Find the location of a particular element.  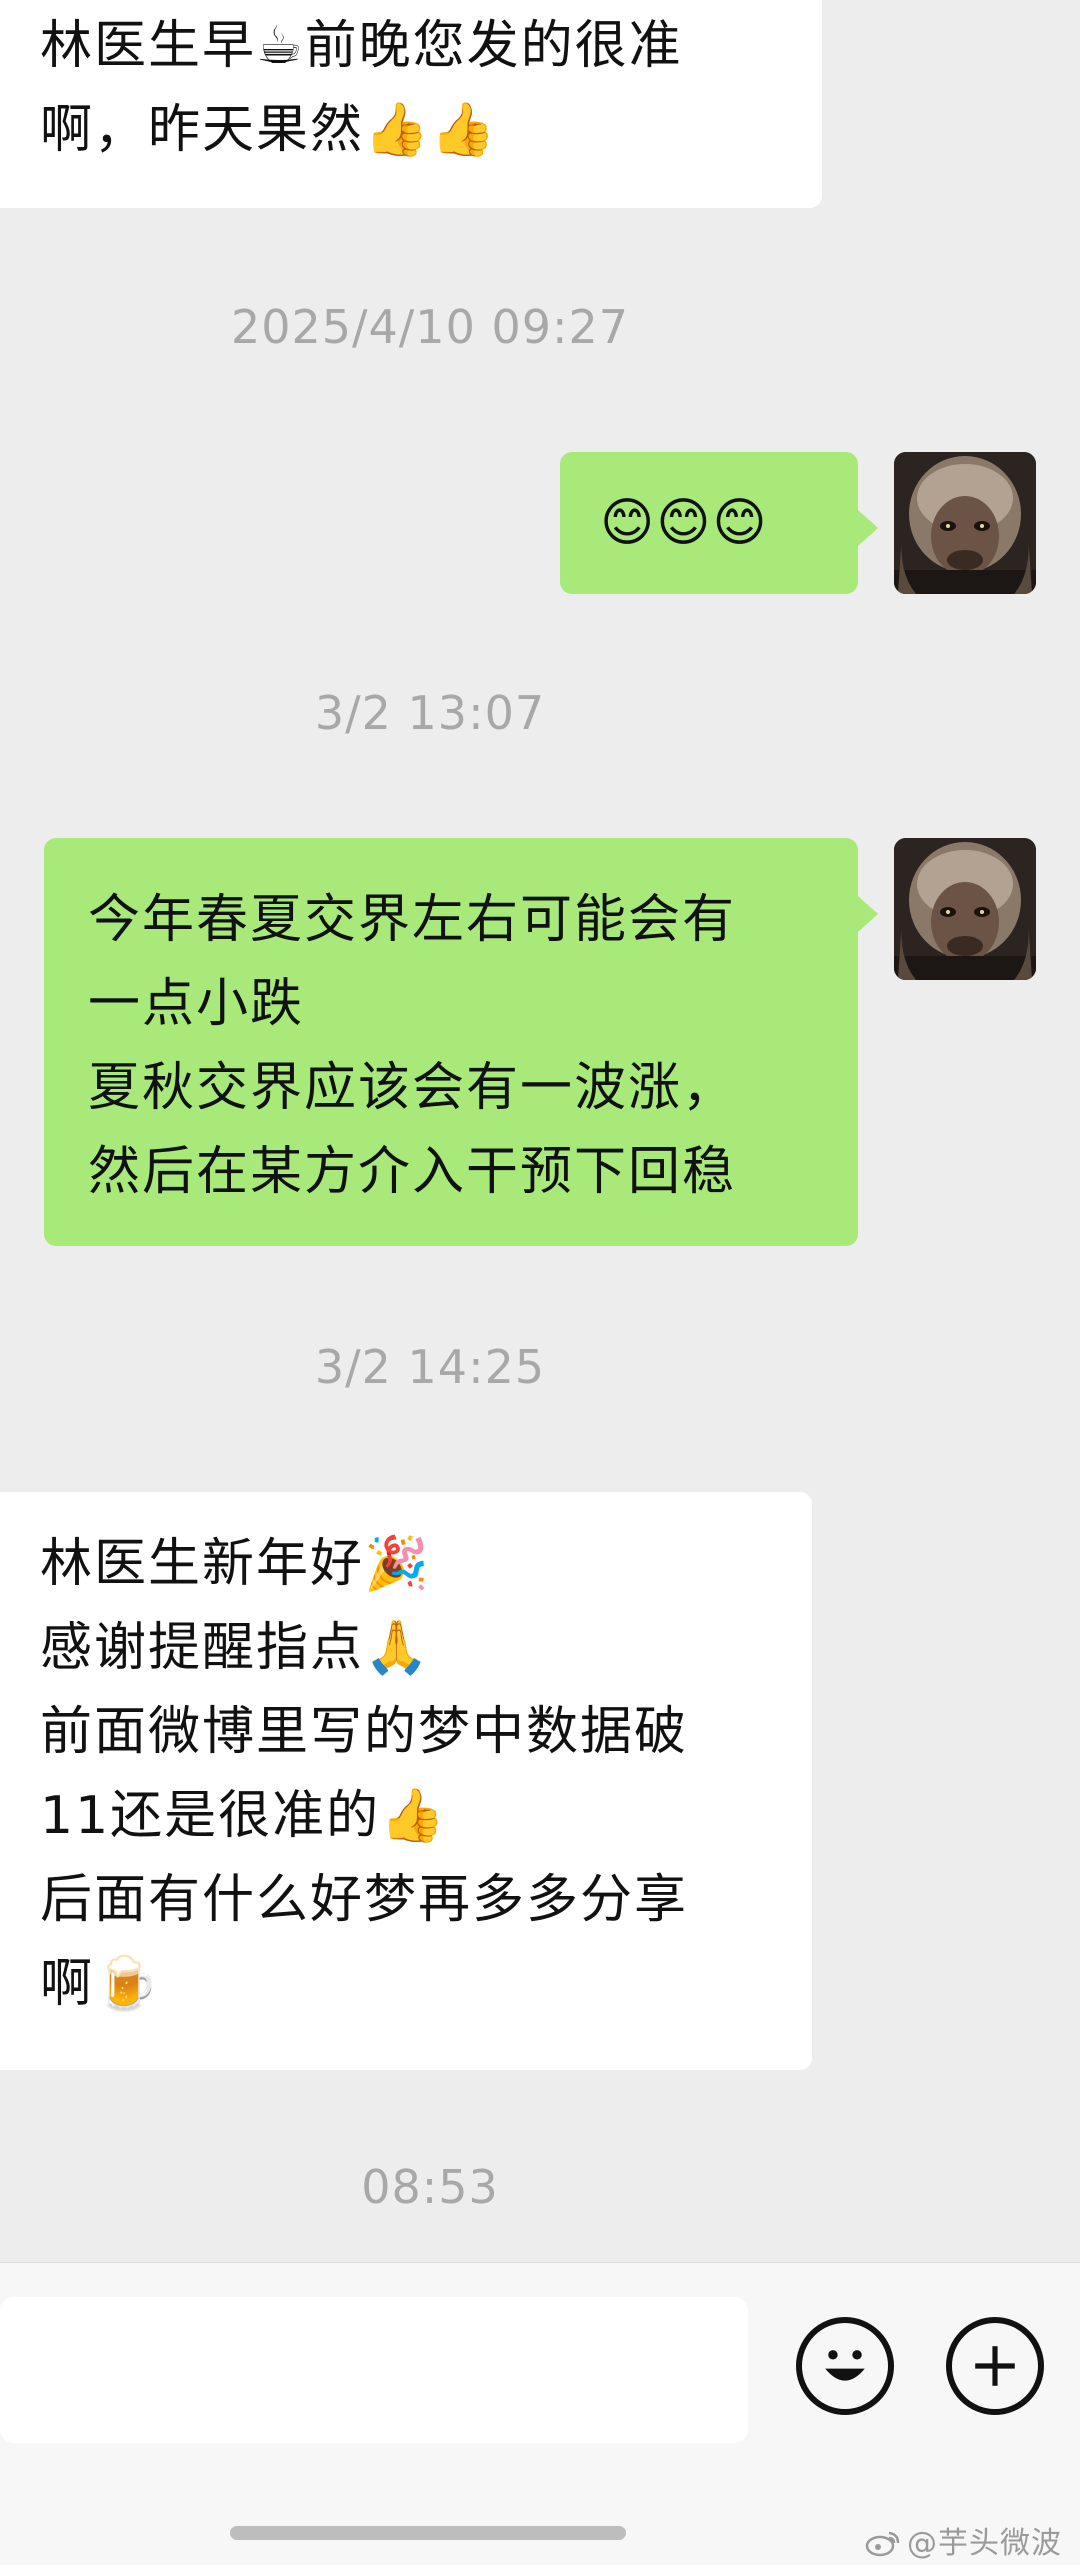

weibo-icon is located at coordinates (882, 2544).